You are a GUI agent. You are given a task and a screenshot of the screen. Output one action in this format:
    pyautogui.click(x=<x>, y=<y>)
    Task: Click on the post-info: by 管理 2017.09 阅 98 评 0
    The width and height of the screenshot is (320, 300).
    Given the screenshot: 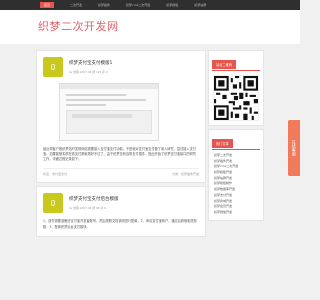 What is the action you would take?
    pyautogui.click(x=87, y=208)
    